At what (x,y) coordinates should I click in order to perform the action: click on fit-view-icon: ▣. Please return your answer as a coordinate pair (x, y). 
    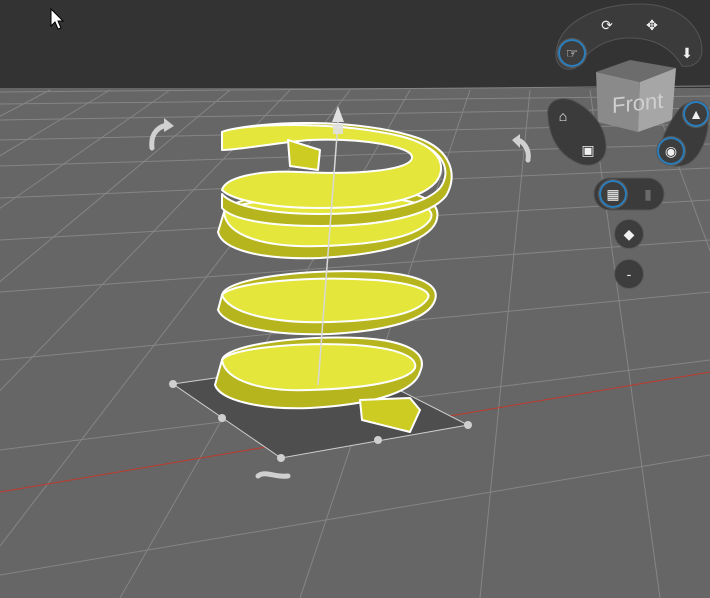
    Looking at the image, I should click on (588, 150).